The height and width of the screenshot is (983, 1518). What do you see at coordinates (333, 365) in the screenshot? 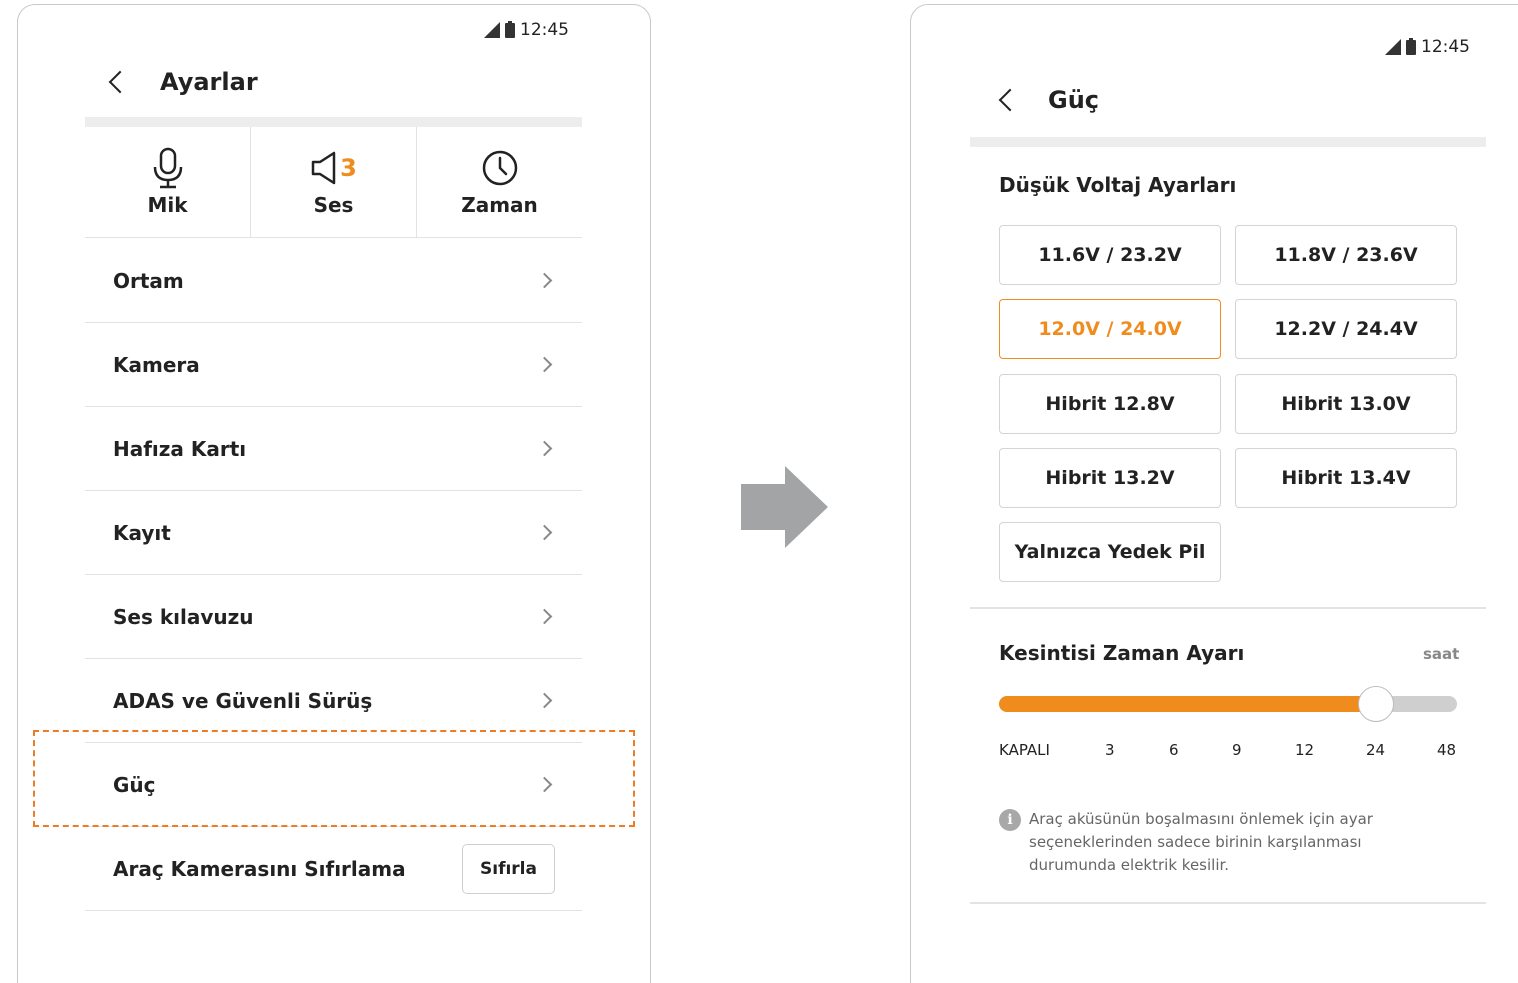
I see `menu-item-kamera: Kamera` at bounding box center [333, 365].